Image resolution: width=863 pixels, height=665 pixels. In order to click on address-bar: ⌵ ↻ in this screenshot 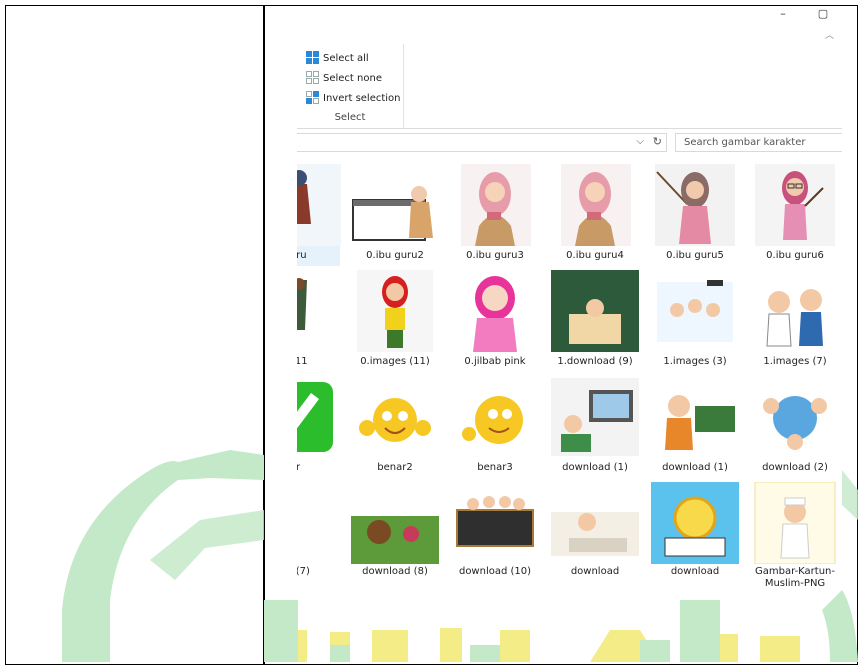, I will do `click(482, 142)`.